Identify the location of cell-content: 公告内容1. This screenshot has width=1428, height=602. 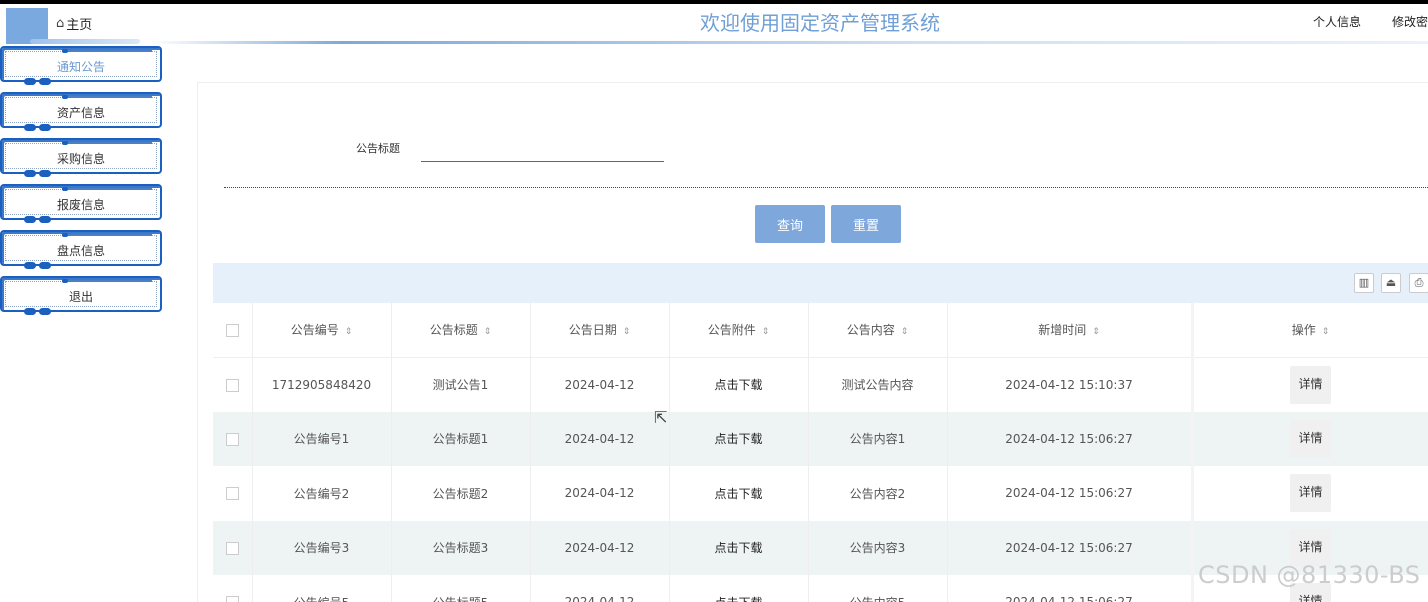
(878, 438).